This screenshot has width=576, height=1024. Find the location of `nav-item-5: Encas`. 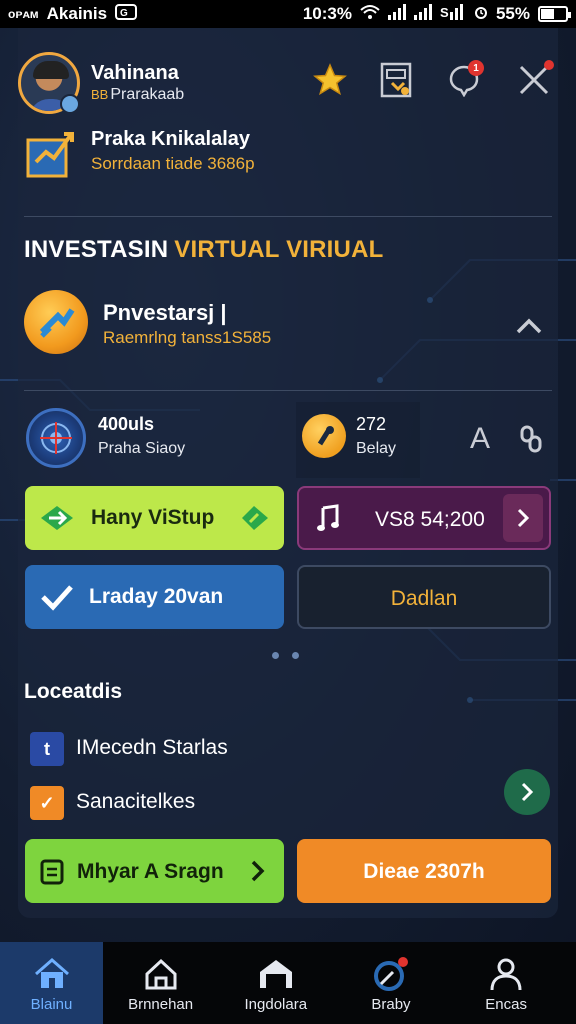

nav-item-5: Encas is located at coordinates (506, 983).